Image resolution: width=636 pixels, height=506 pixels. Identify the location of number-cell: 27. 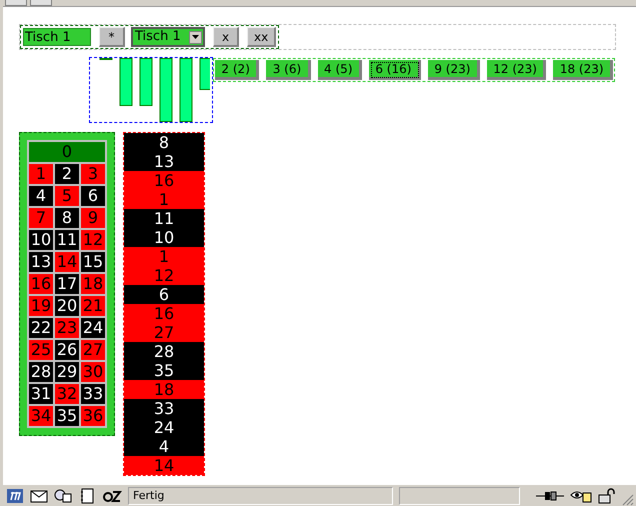
(93, 350).